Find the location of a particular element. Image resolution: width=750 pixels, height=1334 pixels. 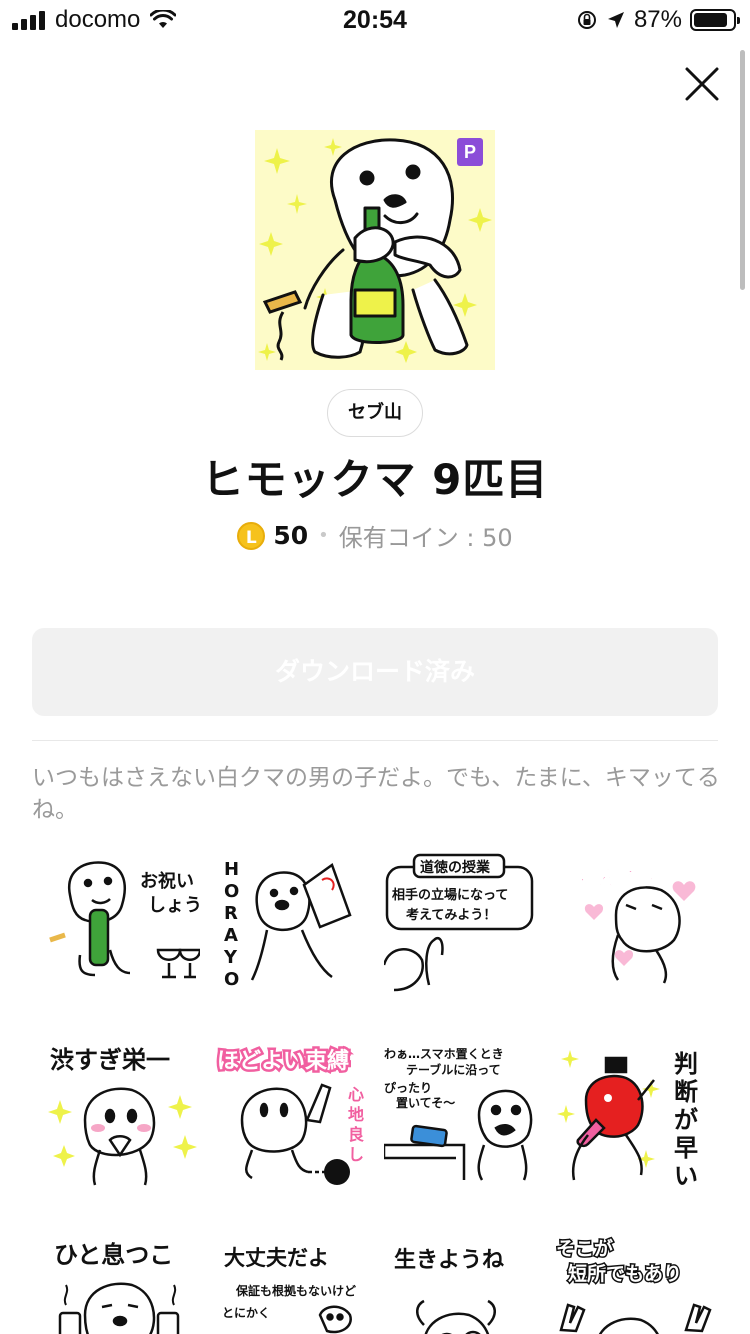

sticker-letter: R is located at coordinates (231, 913).